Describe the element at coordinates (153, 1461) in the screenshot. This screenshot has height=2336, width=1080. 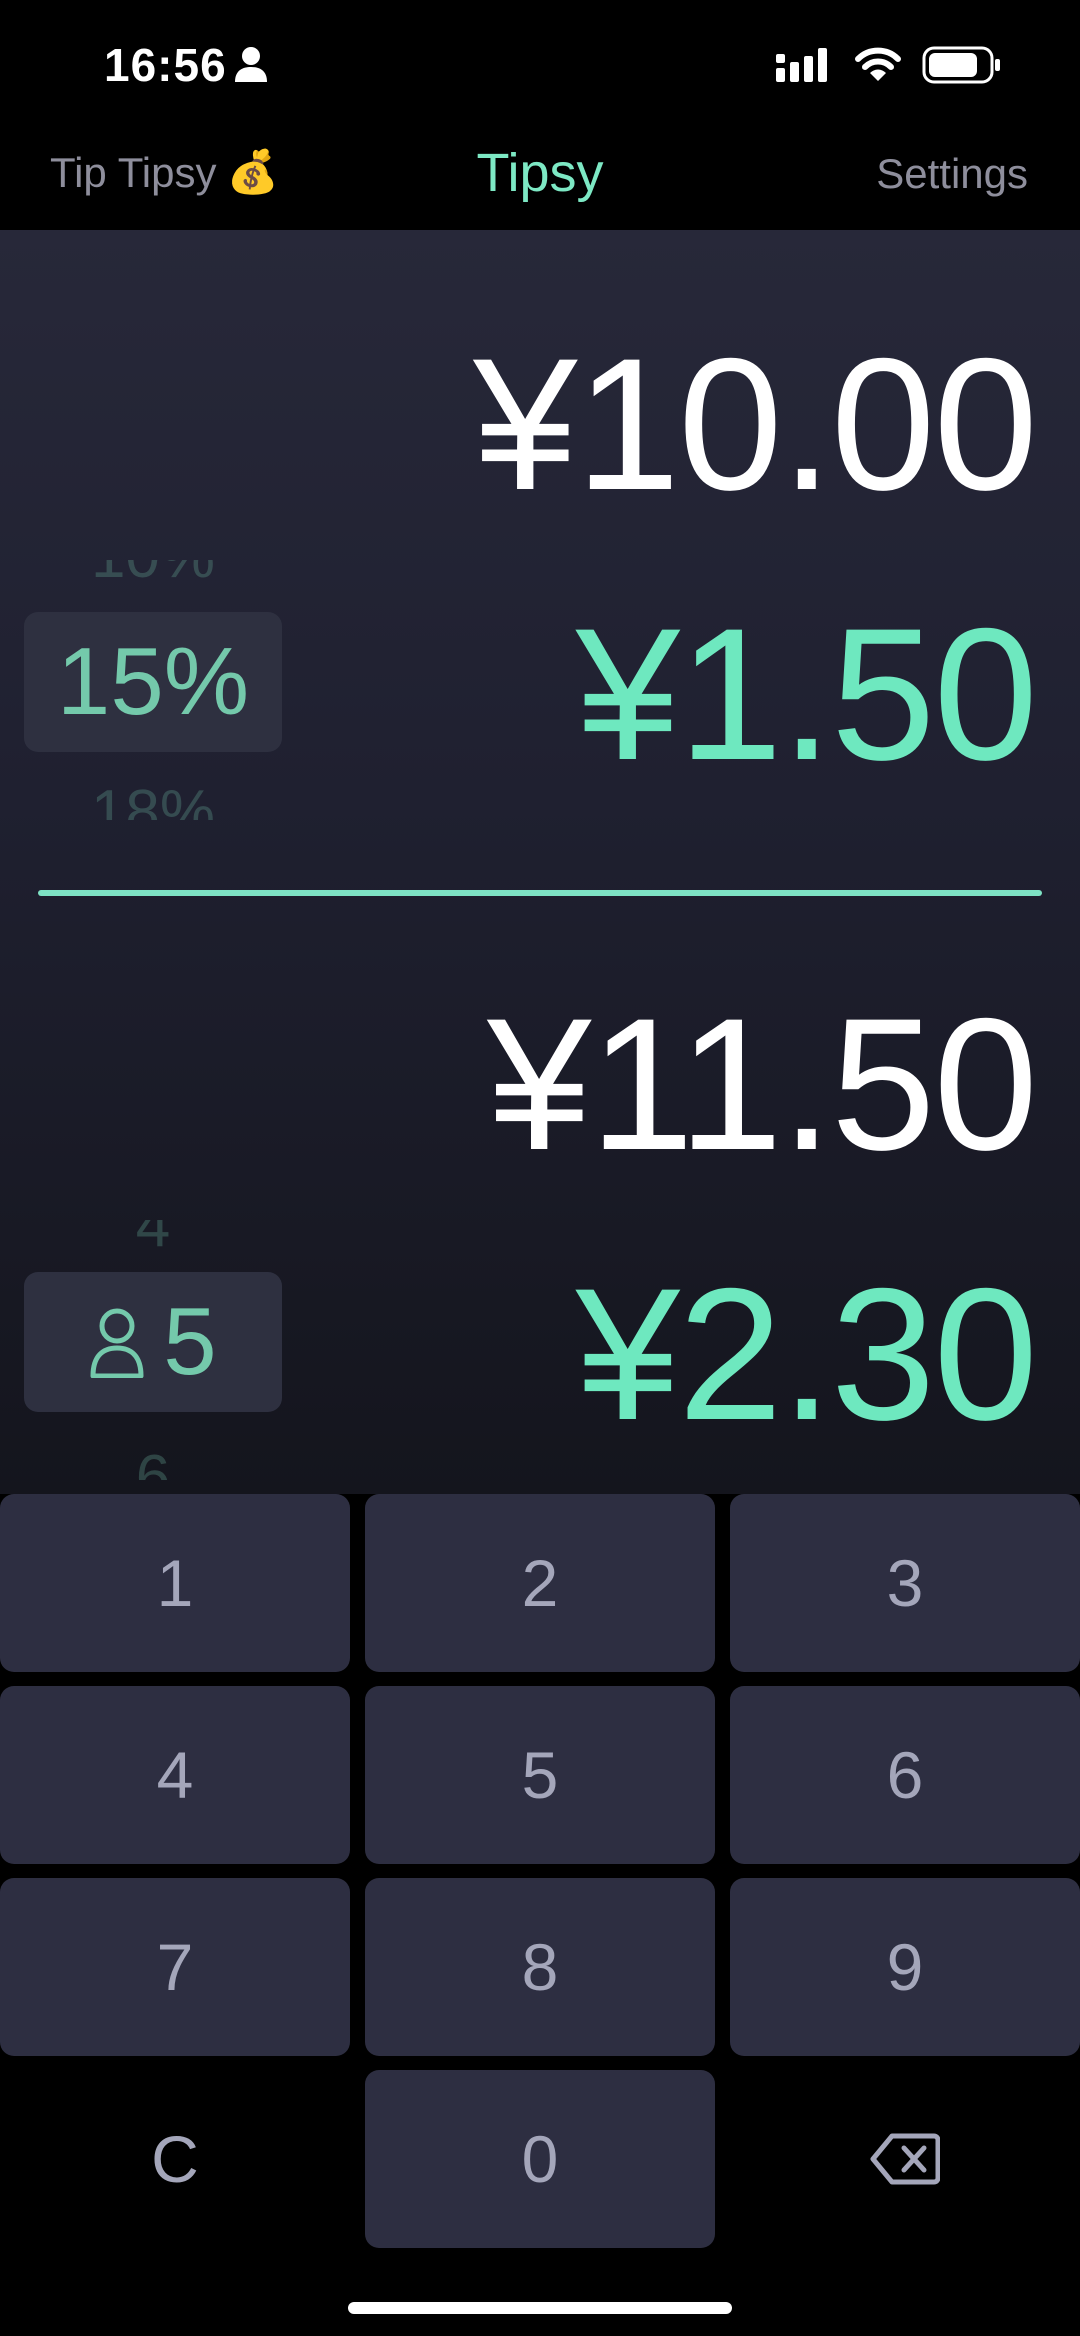
I see `people-option-next: 6` at that location.